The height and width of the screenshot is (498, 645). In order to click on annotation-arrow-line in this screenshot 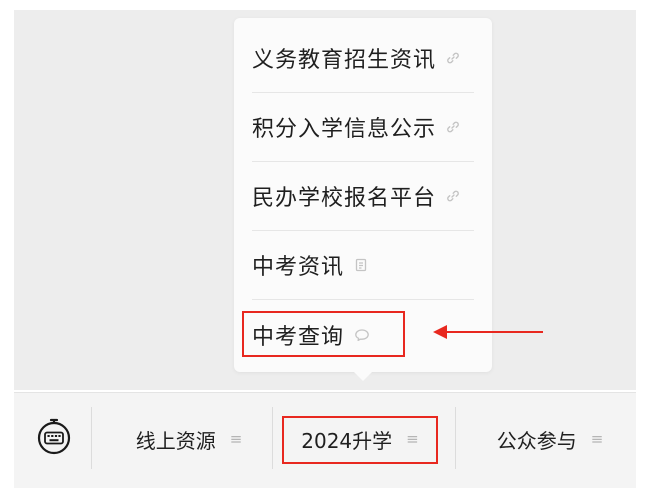, I will do `click(494, 332)`.